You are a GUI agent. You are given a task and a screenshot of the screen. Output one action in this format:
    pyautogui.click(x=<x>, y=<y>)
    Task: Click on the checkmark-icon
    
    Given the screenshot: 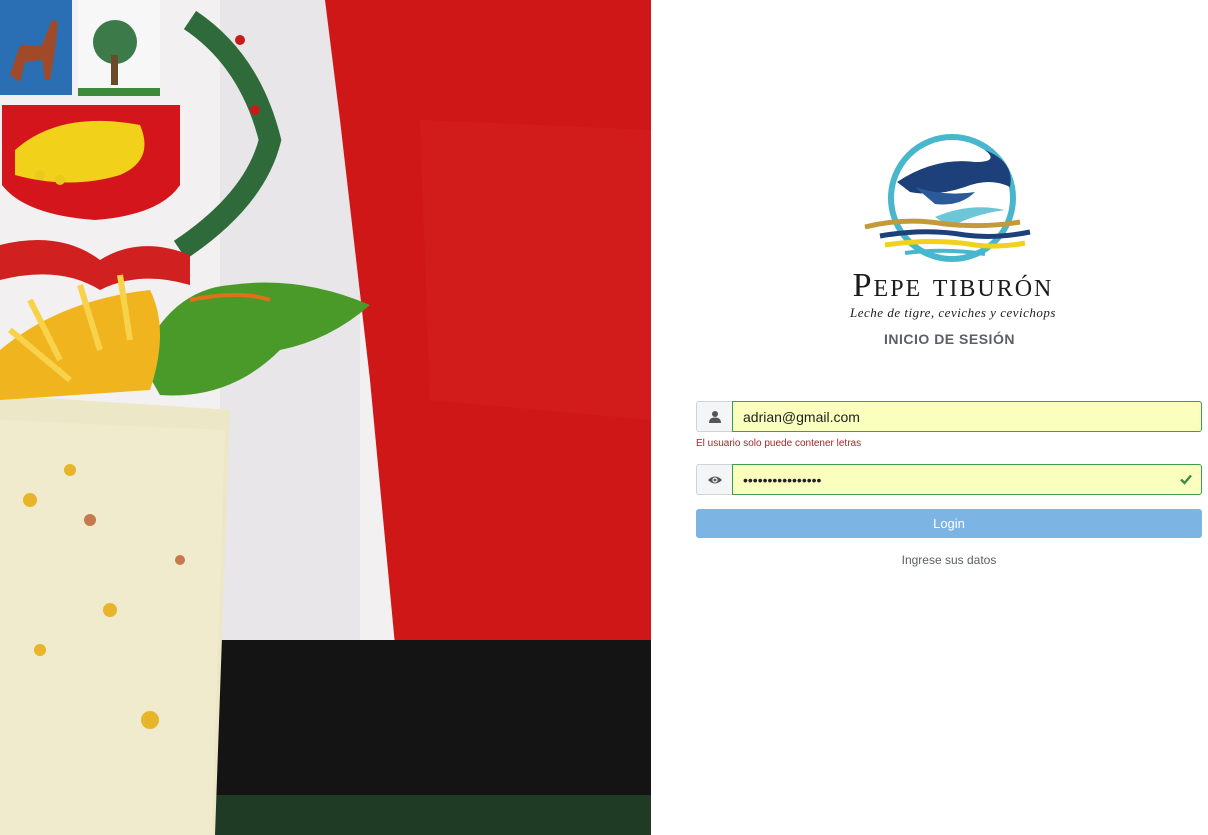 What is the action you would take?
    pyautogui.click(x=1186, y=479)
    